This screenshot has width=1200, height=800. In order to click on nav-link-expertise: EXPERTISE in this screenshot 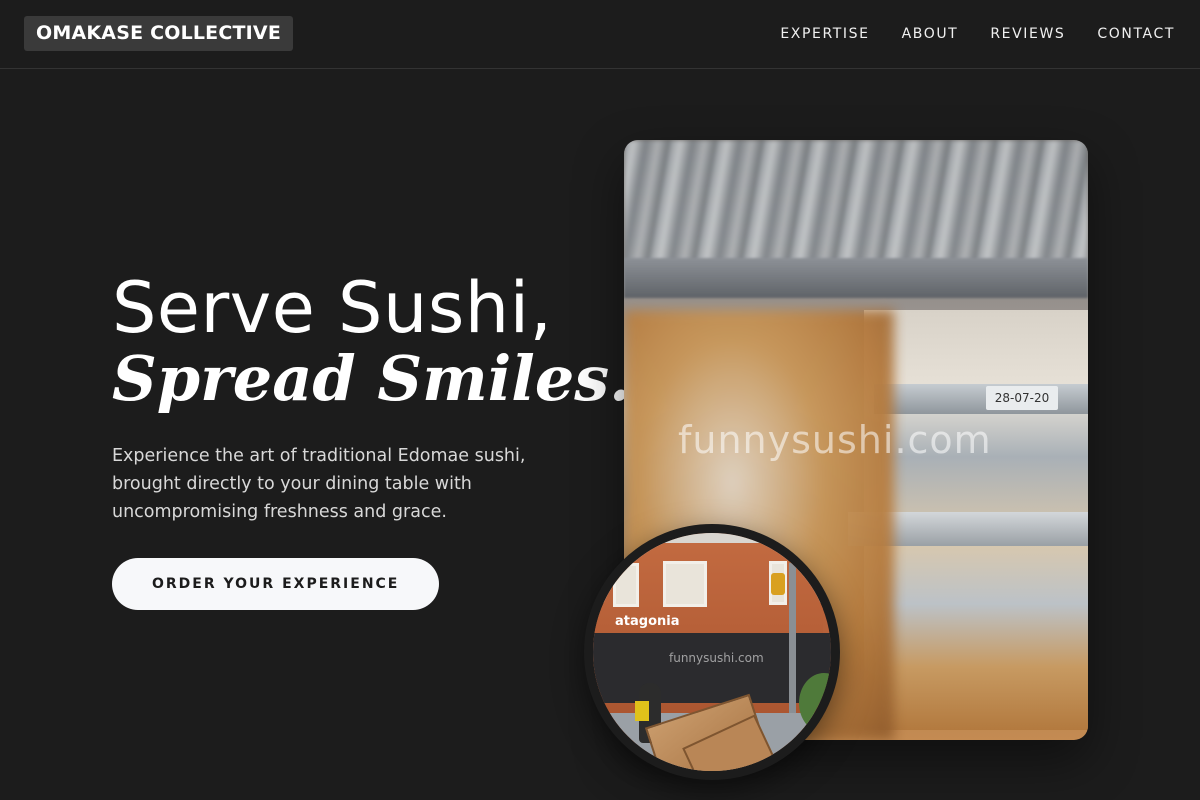, I will do `click(824, 34)`.